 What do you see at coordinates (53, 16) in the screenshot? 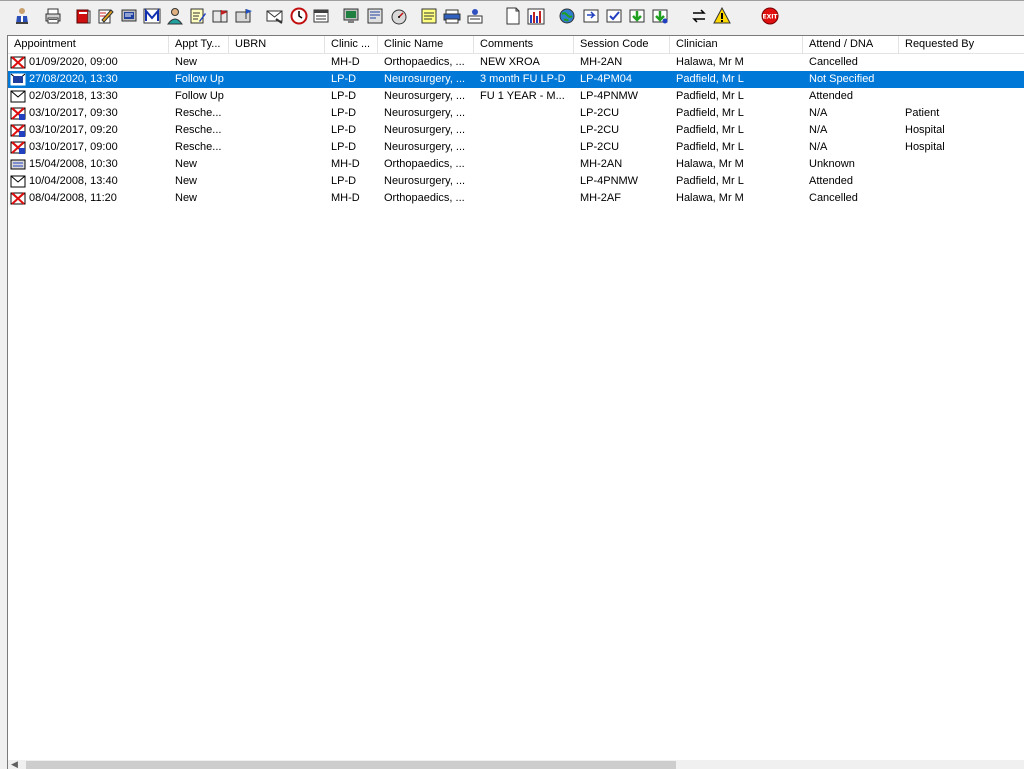
I see `printer-icon` at bounding box center [53, 16].